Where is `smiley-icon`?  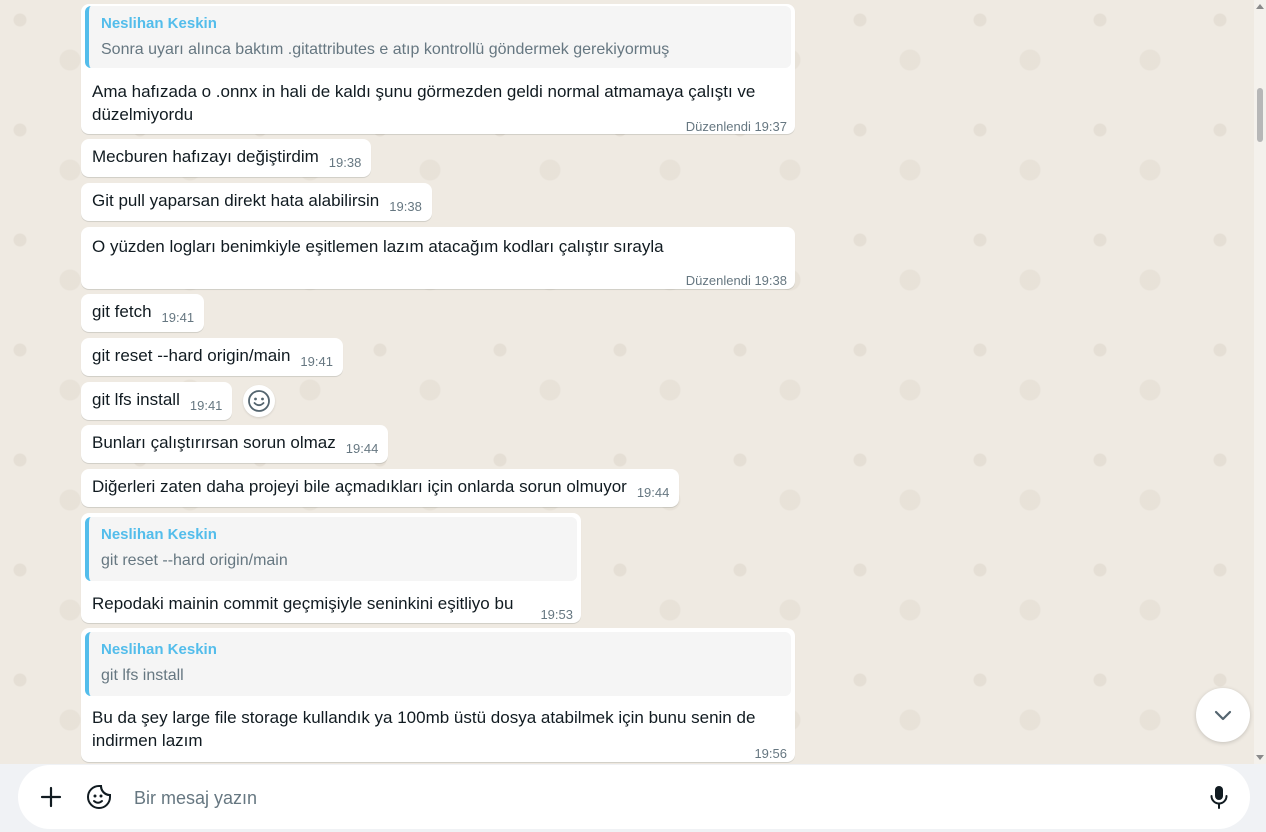
smiley-icon is located at coordinates (259, 401).